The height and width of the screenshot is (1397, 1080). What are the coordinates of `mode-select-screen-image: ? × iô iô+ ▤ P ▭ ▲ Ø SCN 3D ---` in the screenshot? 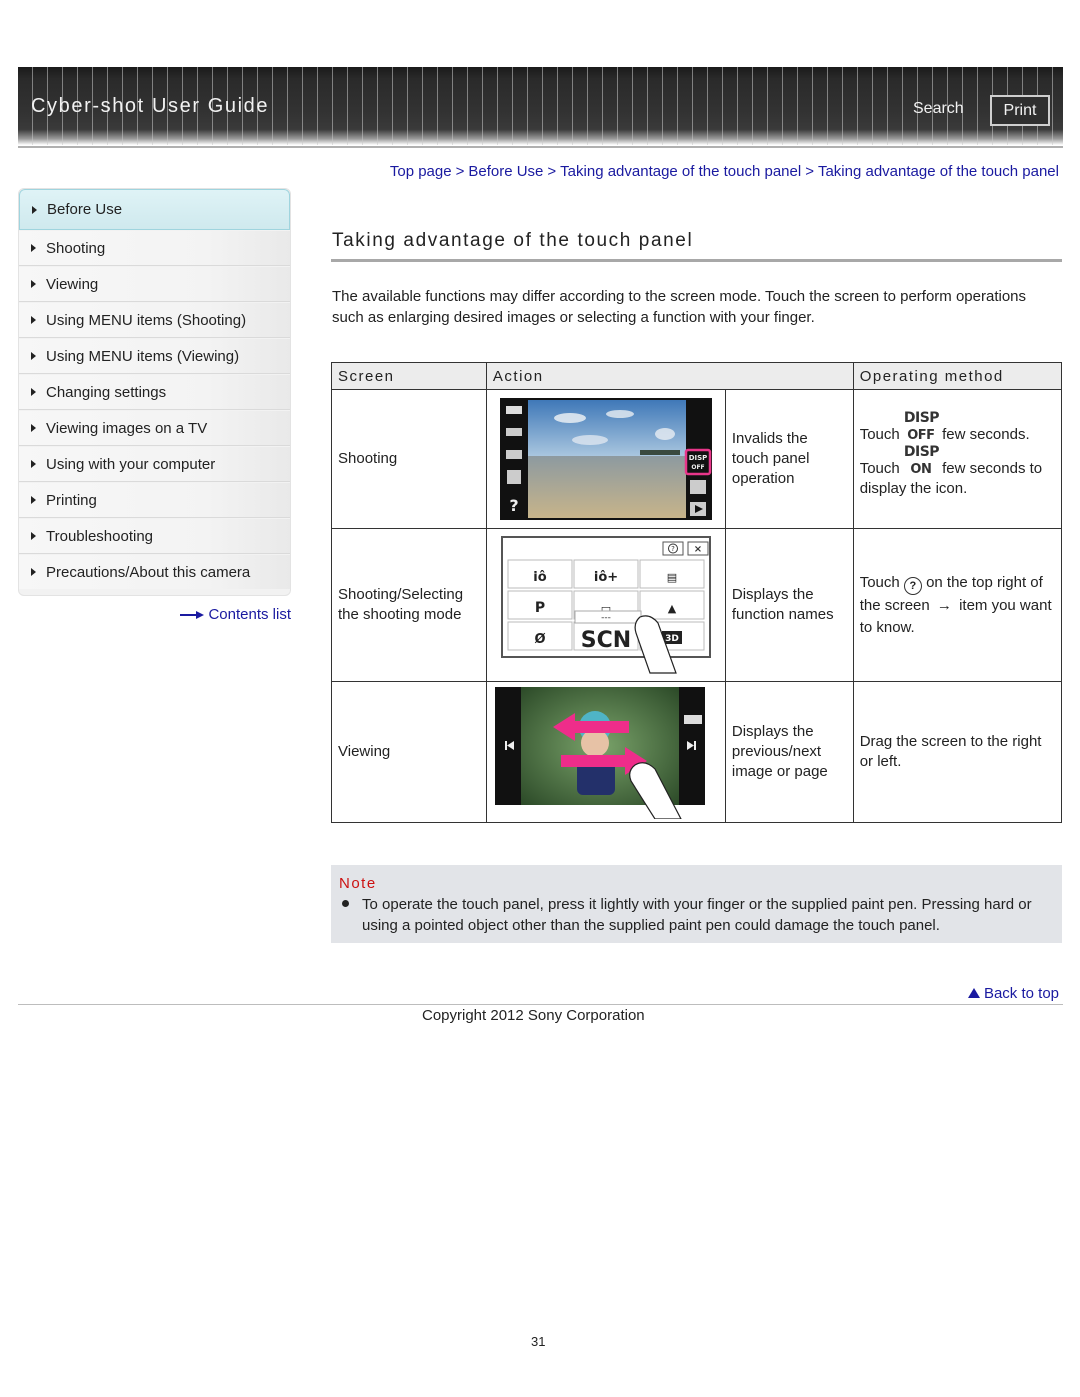 It's located at (605, 605).